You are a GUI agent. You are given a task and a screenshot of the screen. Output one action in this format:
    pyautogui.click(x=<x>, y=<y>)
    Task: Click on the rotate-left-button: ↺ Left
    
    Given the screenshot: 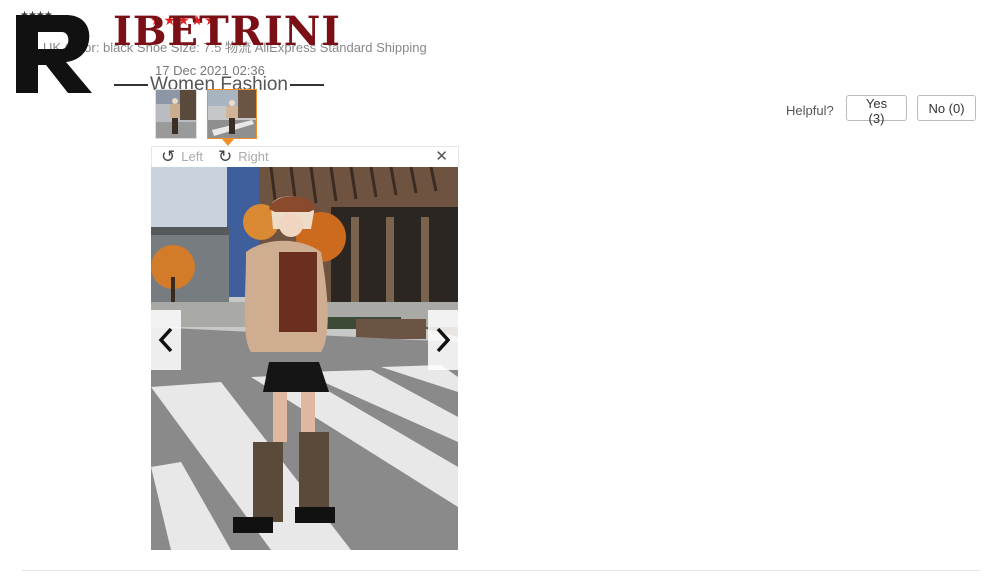 What is the action you would take?
    pyautogui.click(x=182, y=156)
    